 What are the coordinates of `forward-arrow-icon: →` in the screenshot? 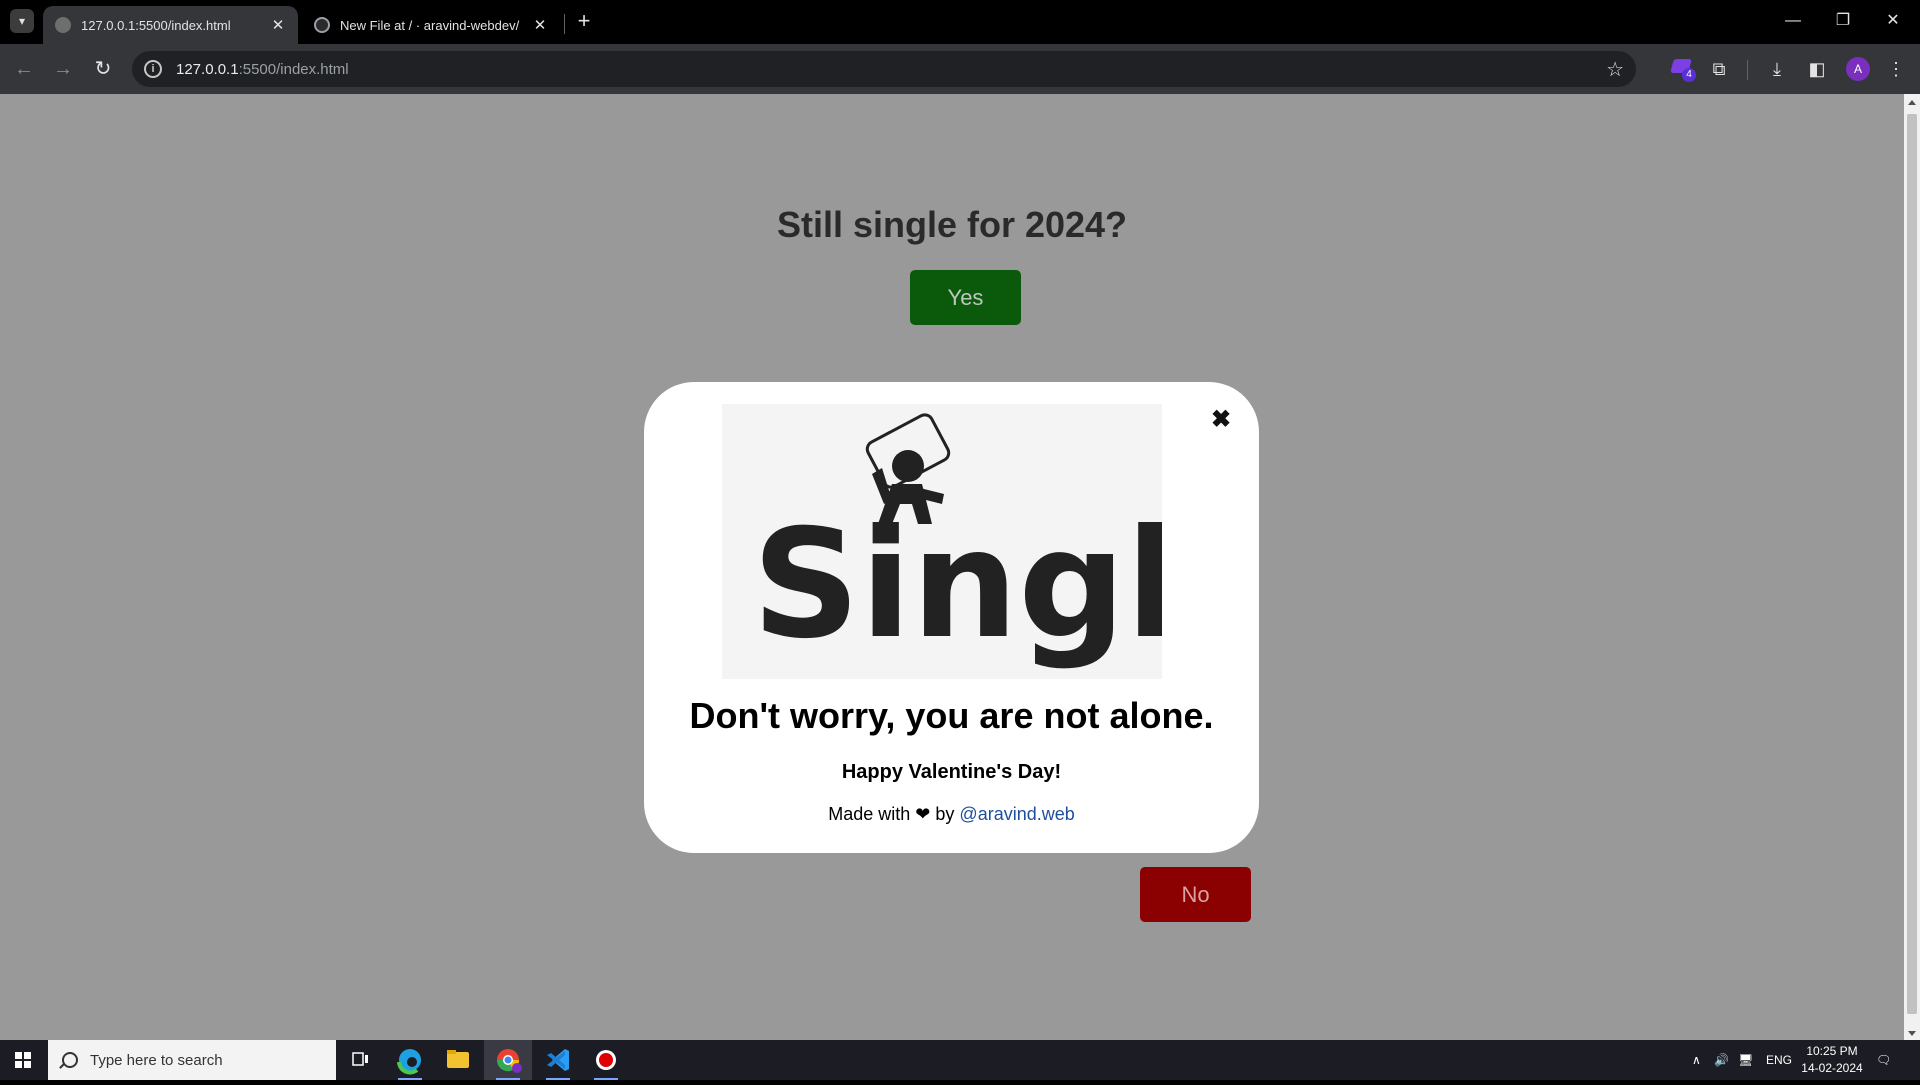 It's located at (63, 69).